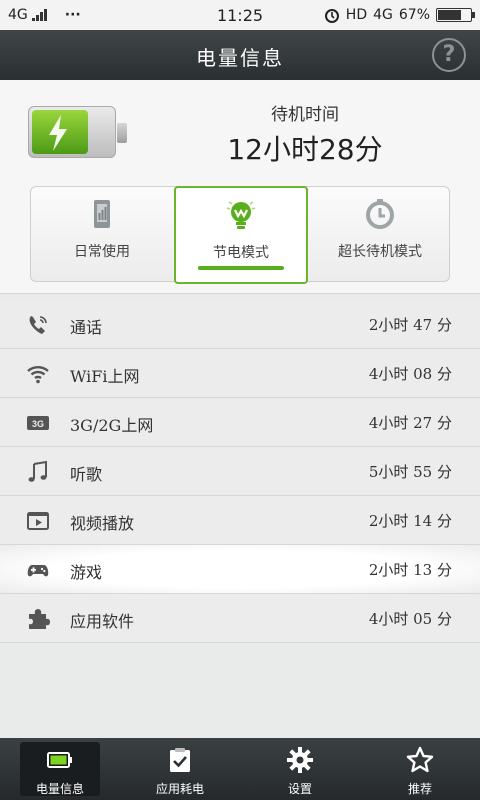 The width and height of the screenshot is (480, 800). Describe the element at coordinates (380, 235) in the screenshot. I see `mode-ultra-standby: 超长待机模式` at that location.